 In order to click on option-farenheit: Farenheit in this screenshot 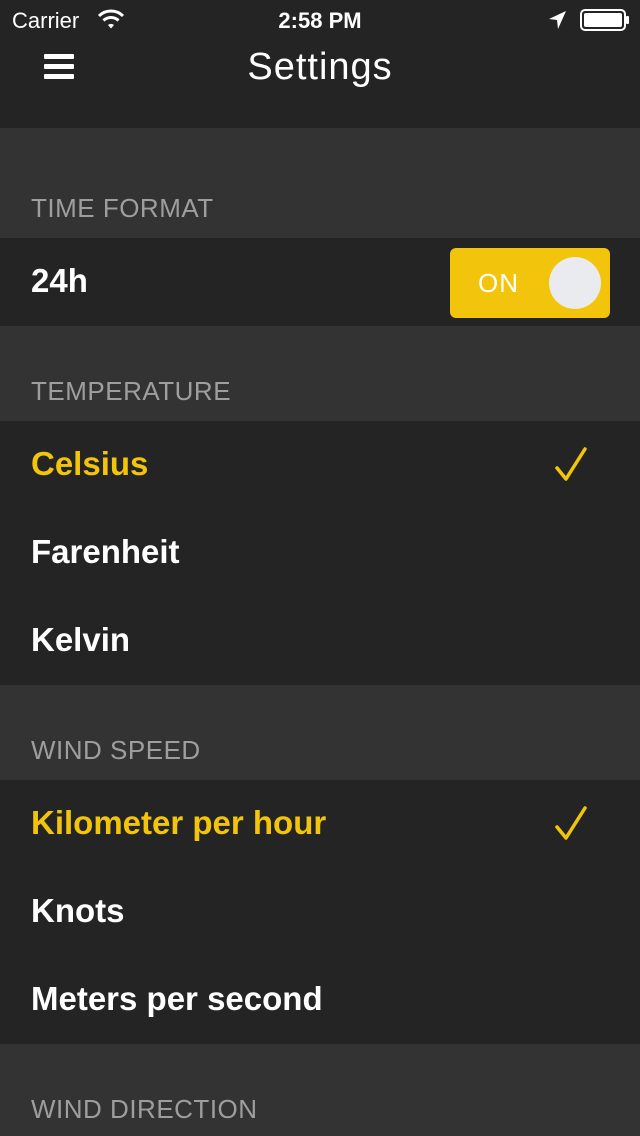, I will do `click(320, 553)`.